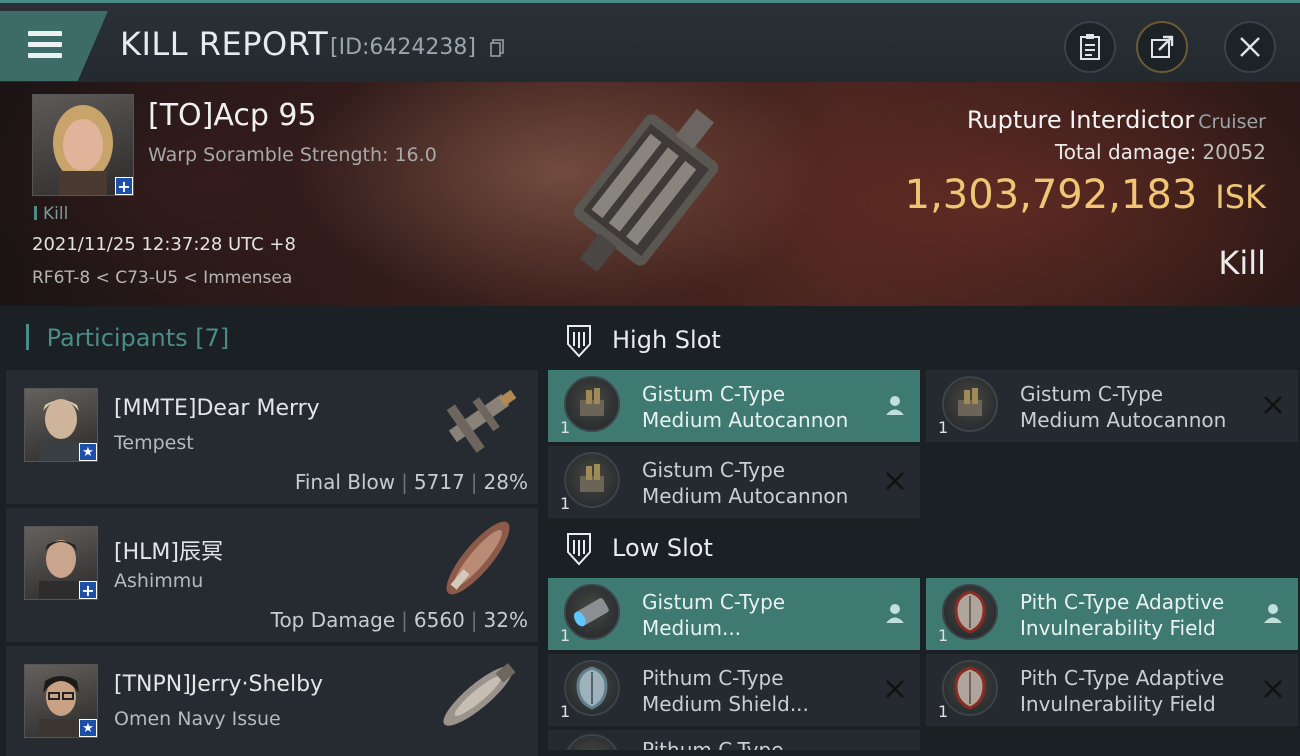 This screenshot has height=756, width=1300. I want to click on report-id: [ID:6424238], so click(403, 47).